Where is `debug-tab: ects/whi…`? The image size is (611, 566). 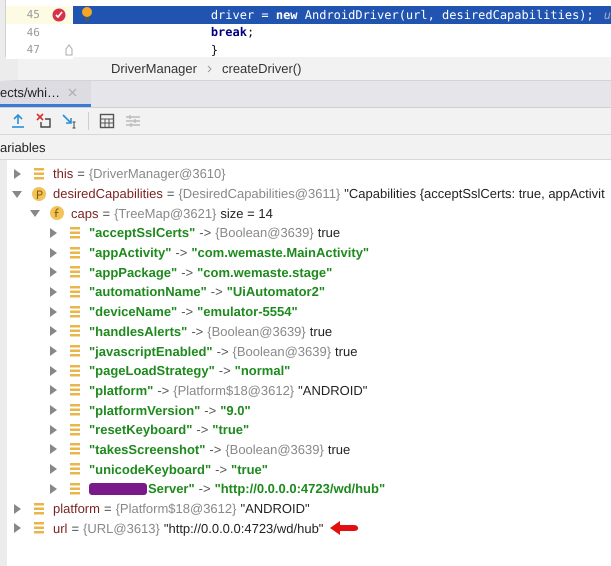
debug-tab: ects/whi… is located at coordinates (45, 94).